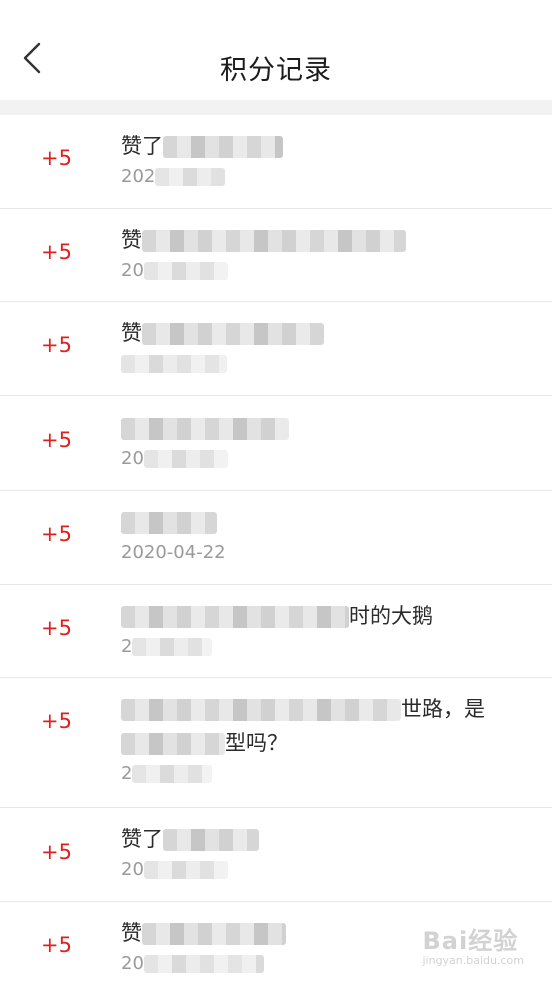 This screenshot has width=552, height=992. Describe the element at coordinates (276, 50) in the screenshot. I see `header-bar: 积分记录` at that location.